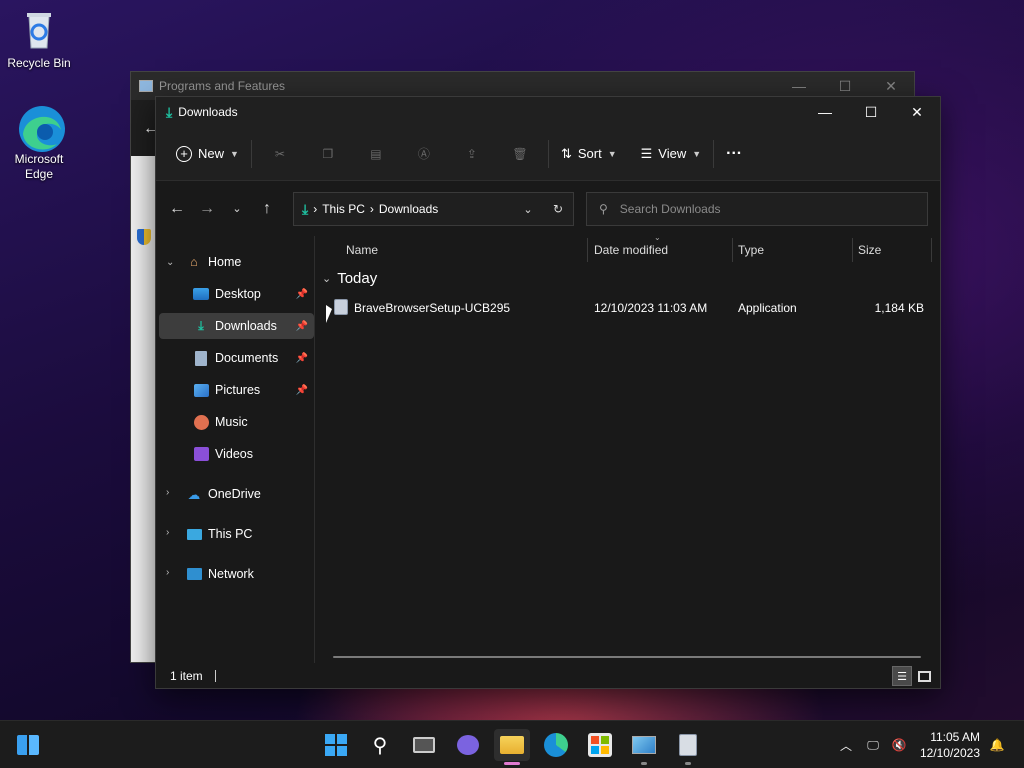 The width and height of the screenshot is (1024, 768). I want to click on recent-locations-button: ⌄, so click(237, 209).